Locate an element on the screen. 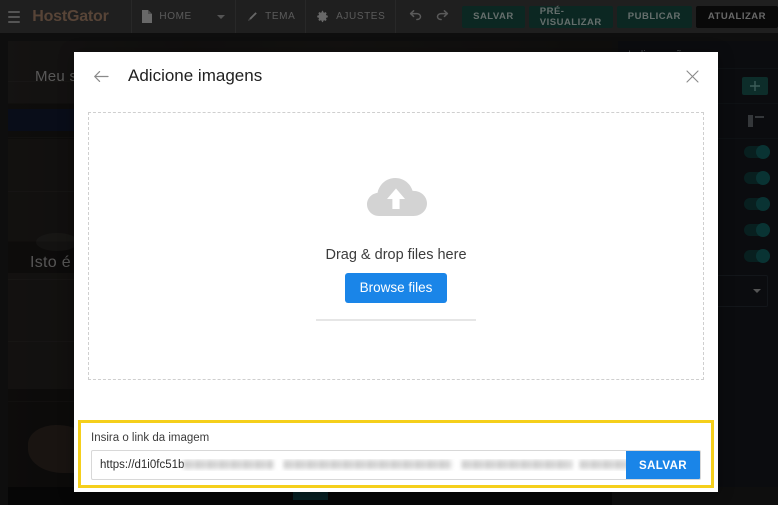  image-url-value: https://d1i0fc51blivro is located at coordinates (396, 465).